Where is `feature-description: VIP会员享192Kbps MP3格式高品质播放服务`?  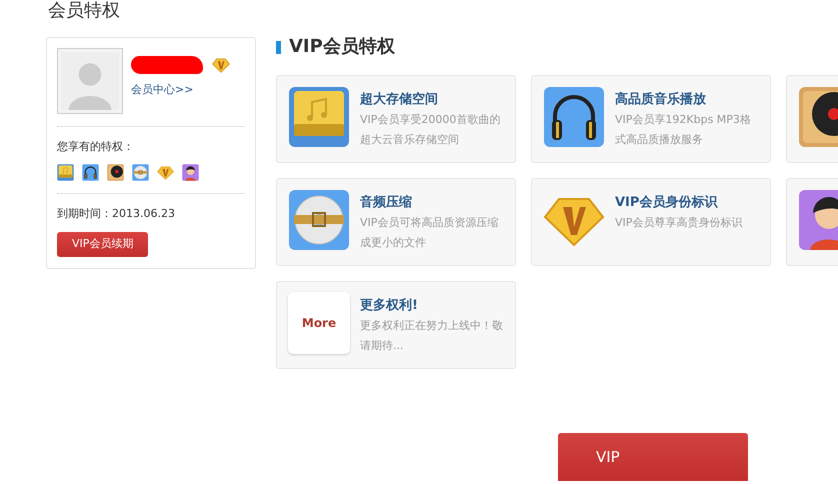 feature-description: VIP会员享192Kbps MP3格式高品质播放服务 is located at coordinates (683, 130).